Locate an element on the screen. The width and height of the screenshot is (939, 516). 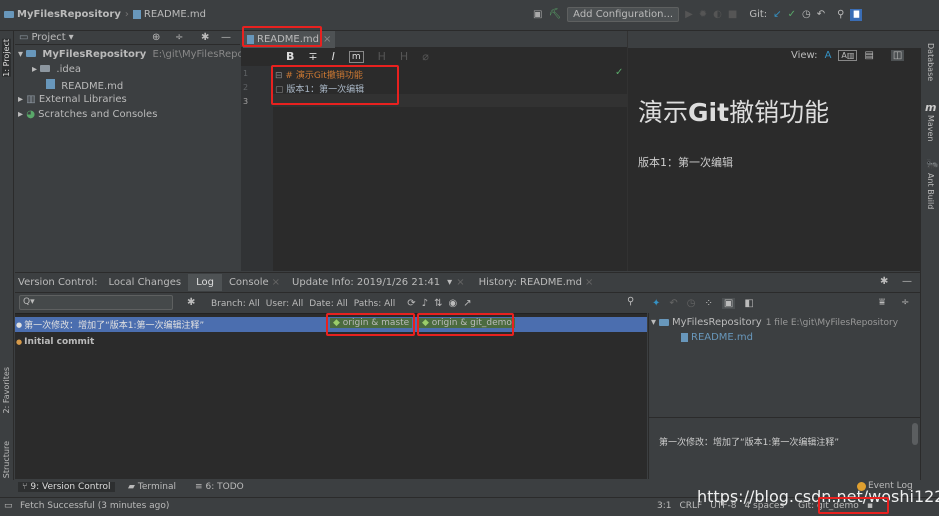
group-icon: ⁘ is located at coordinates (709, 303).